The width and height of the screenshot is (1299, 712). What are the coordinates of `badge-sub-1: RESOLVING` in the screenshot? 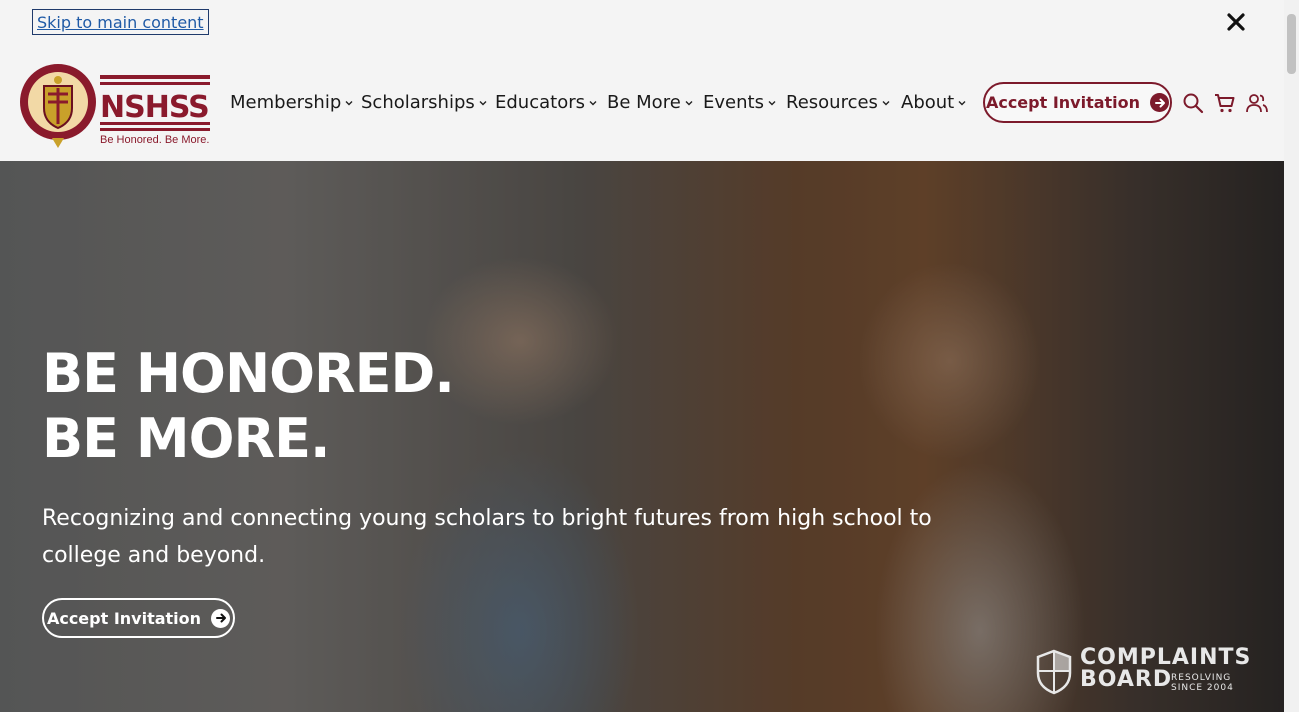 It's located at (1201, 678).